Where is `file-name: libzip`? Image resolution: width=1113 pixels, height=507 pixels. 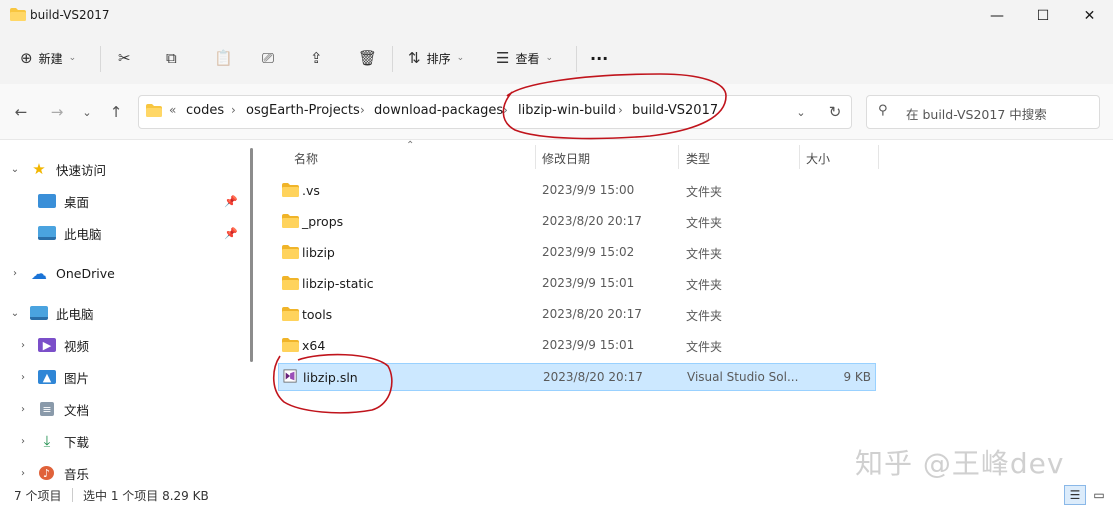 file-name: libzip is located at coordinates (318, 252).